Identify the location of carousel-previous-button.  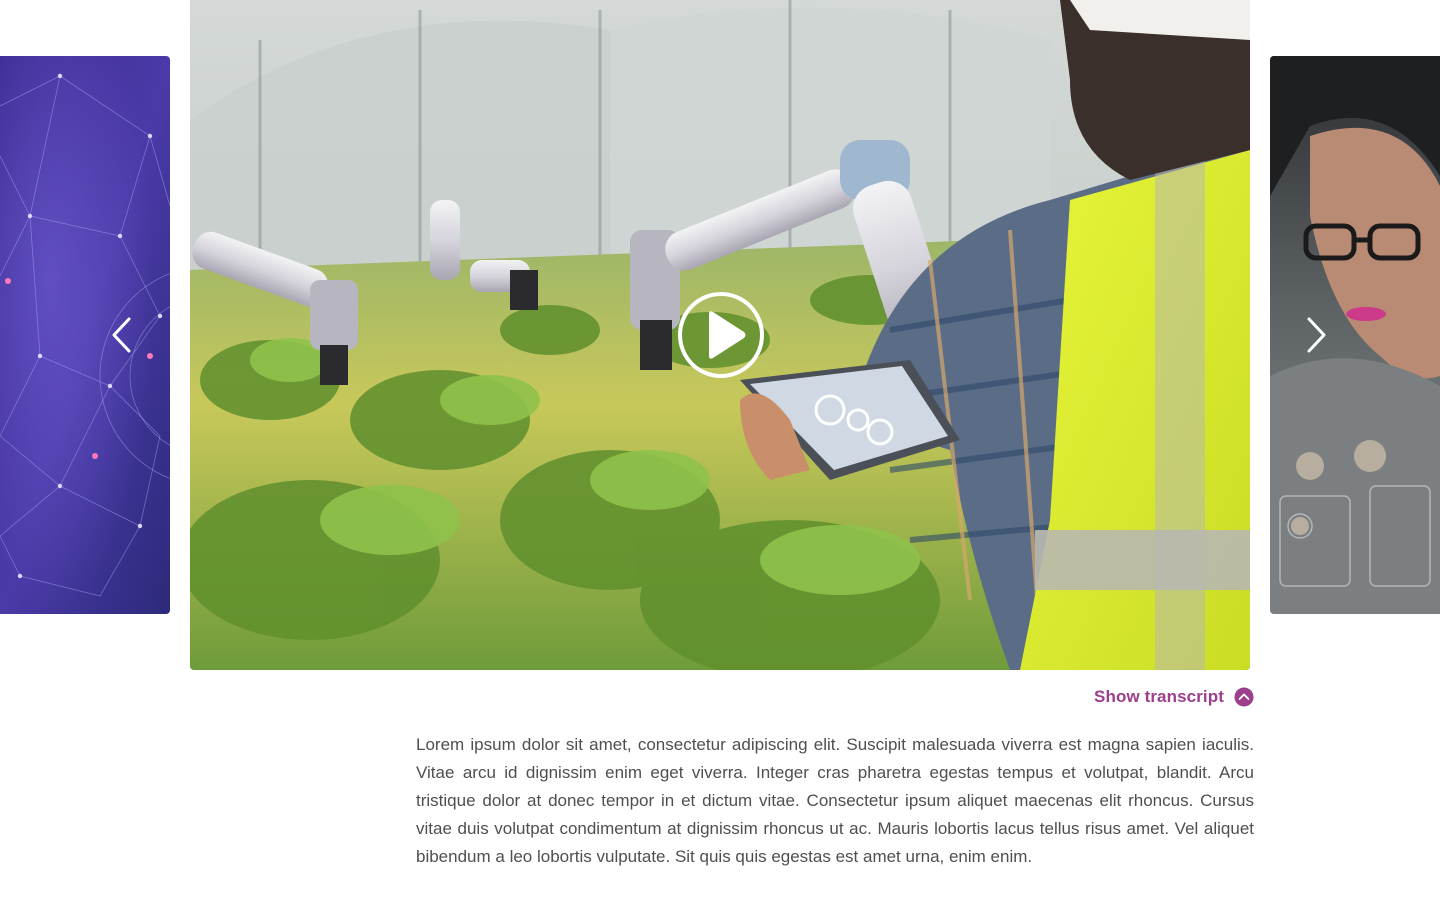
(121, 335).